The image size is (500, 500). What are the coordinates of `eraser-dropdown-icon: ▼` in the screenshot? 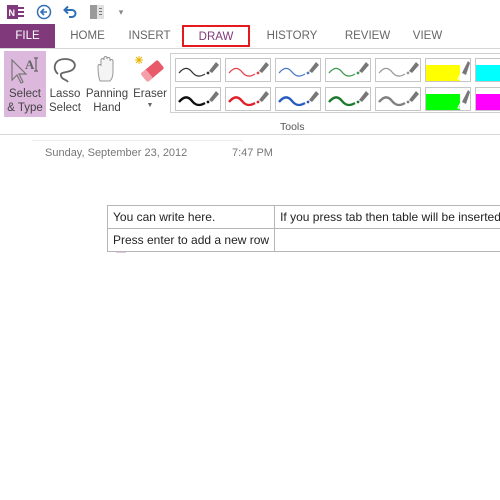 It's located at (150, 106).